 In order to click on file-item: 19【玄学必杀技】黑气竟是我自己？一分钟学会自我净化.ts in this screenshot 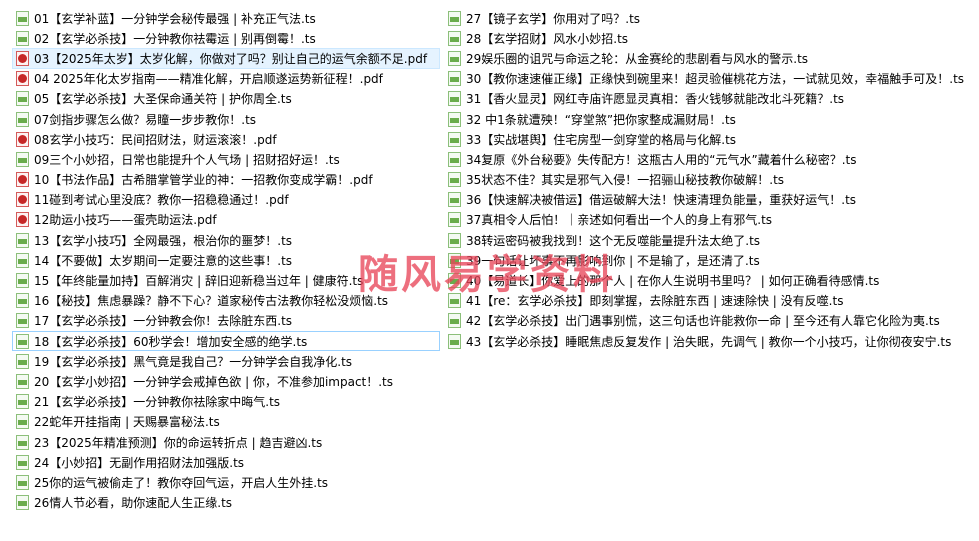, I will do `click(226, 361)`.